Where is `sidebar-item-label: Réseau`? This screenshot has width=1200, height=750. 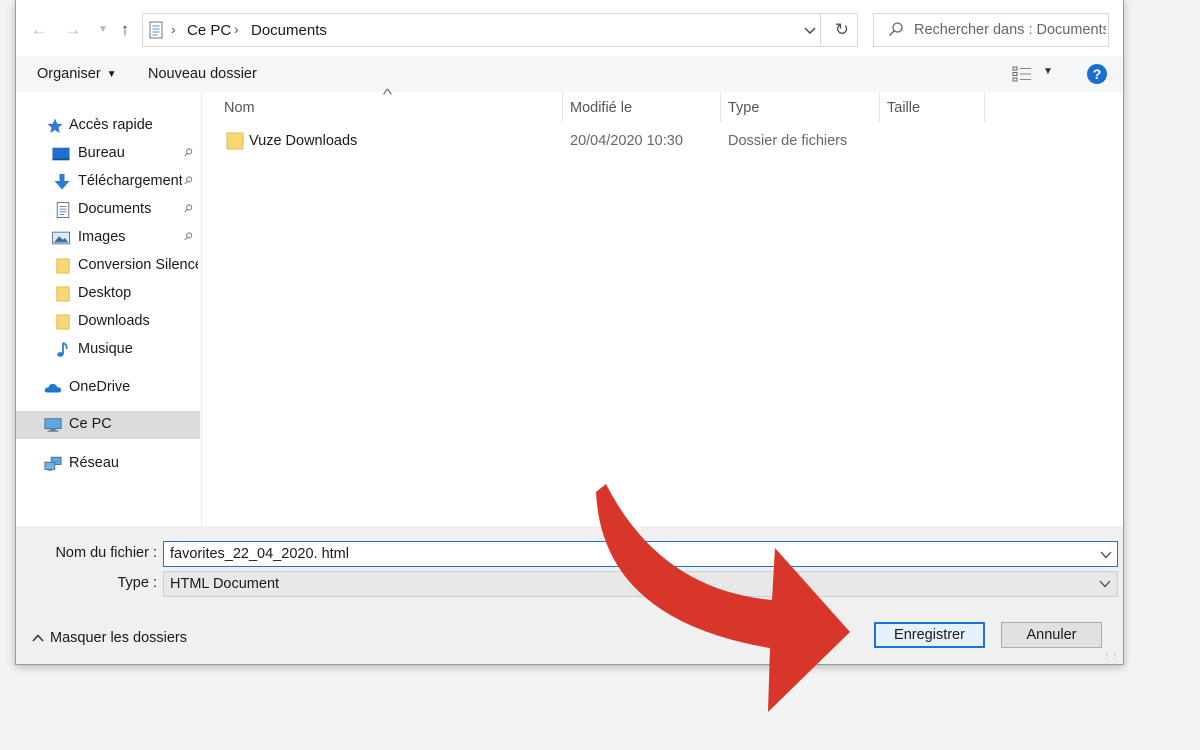
sidebar-item-label: Réseau is located at coordinates (94, 463).